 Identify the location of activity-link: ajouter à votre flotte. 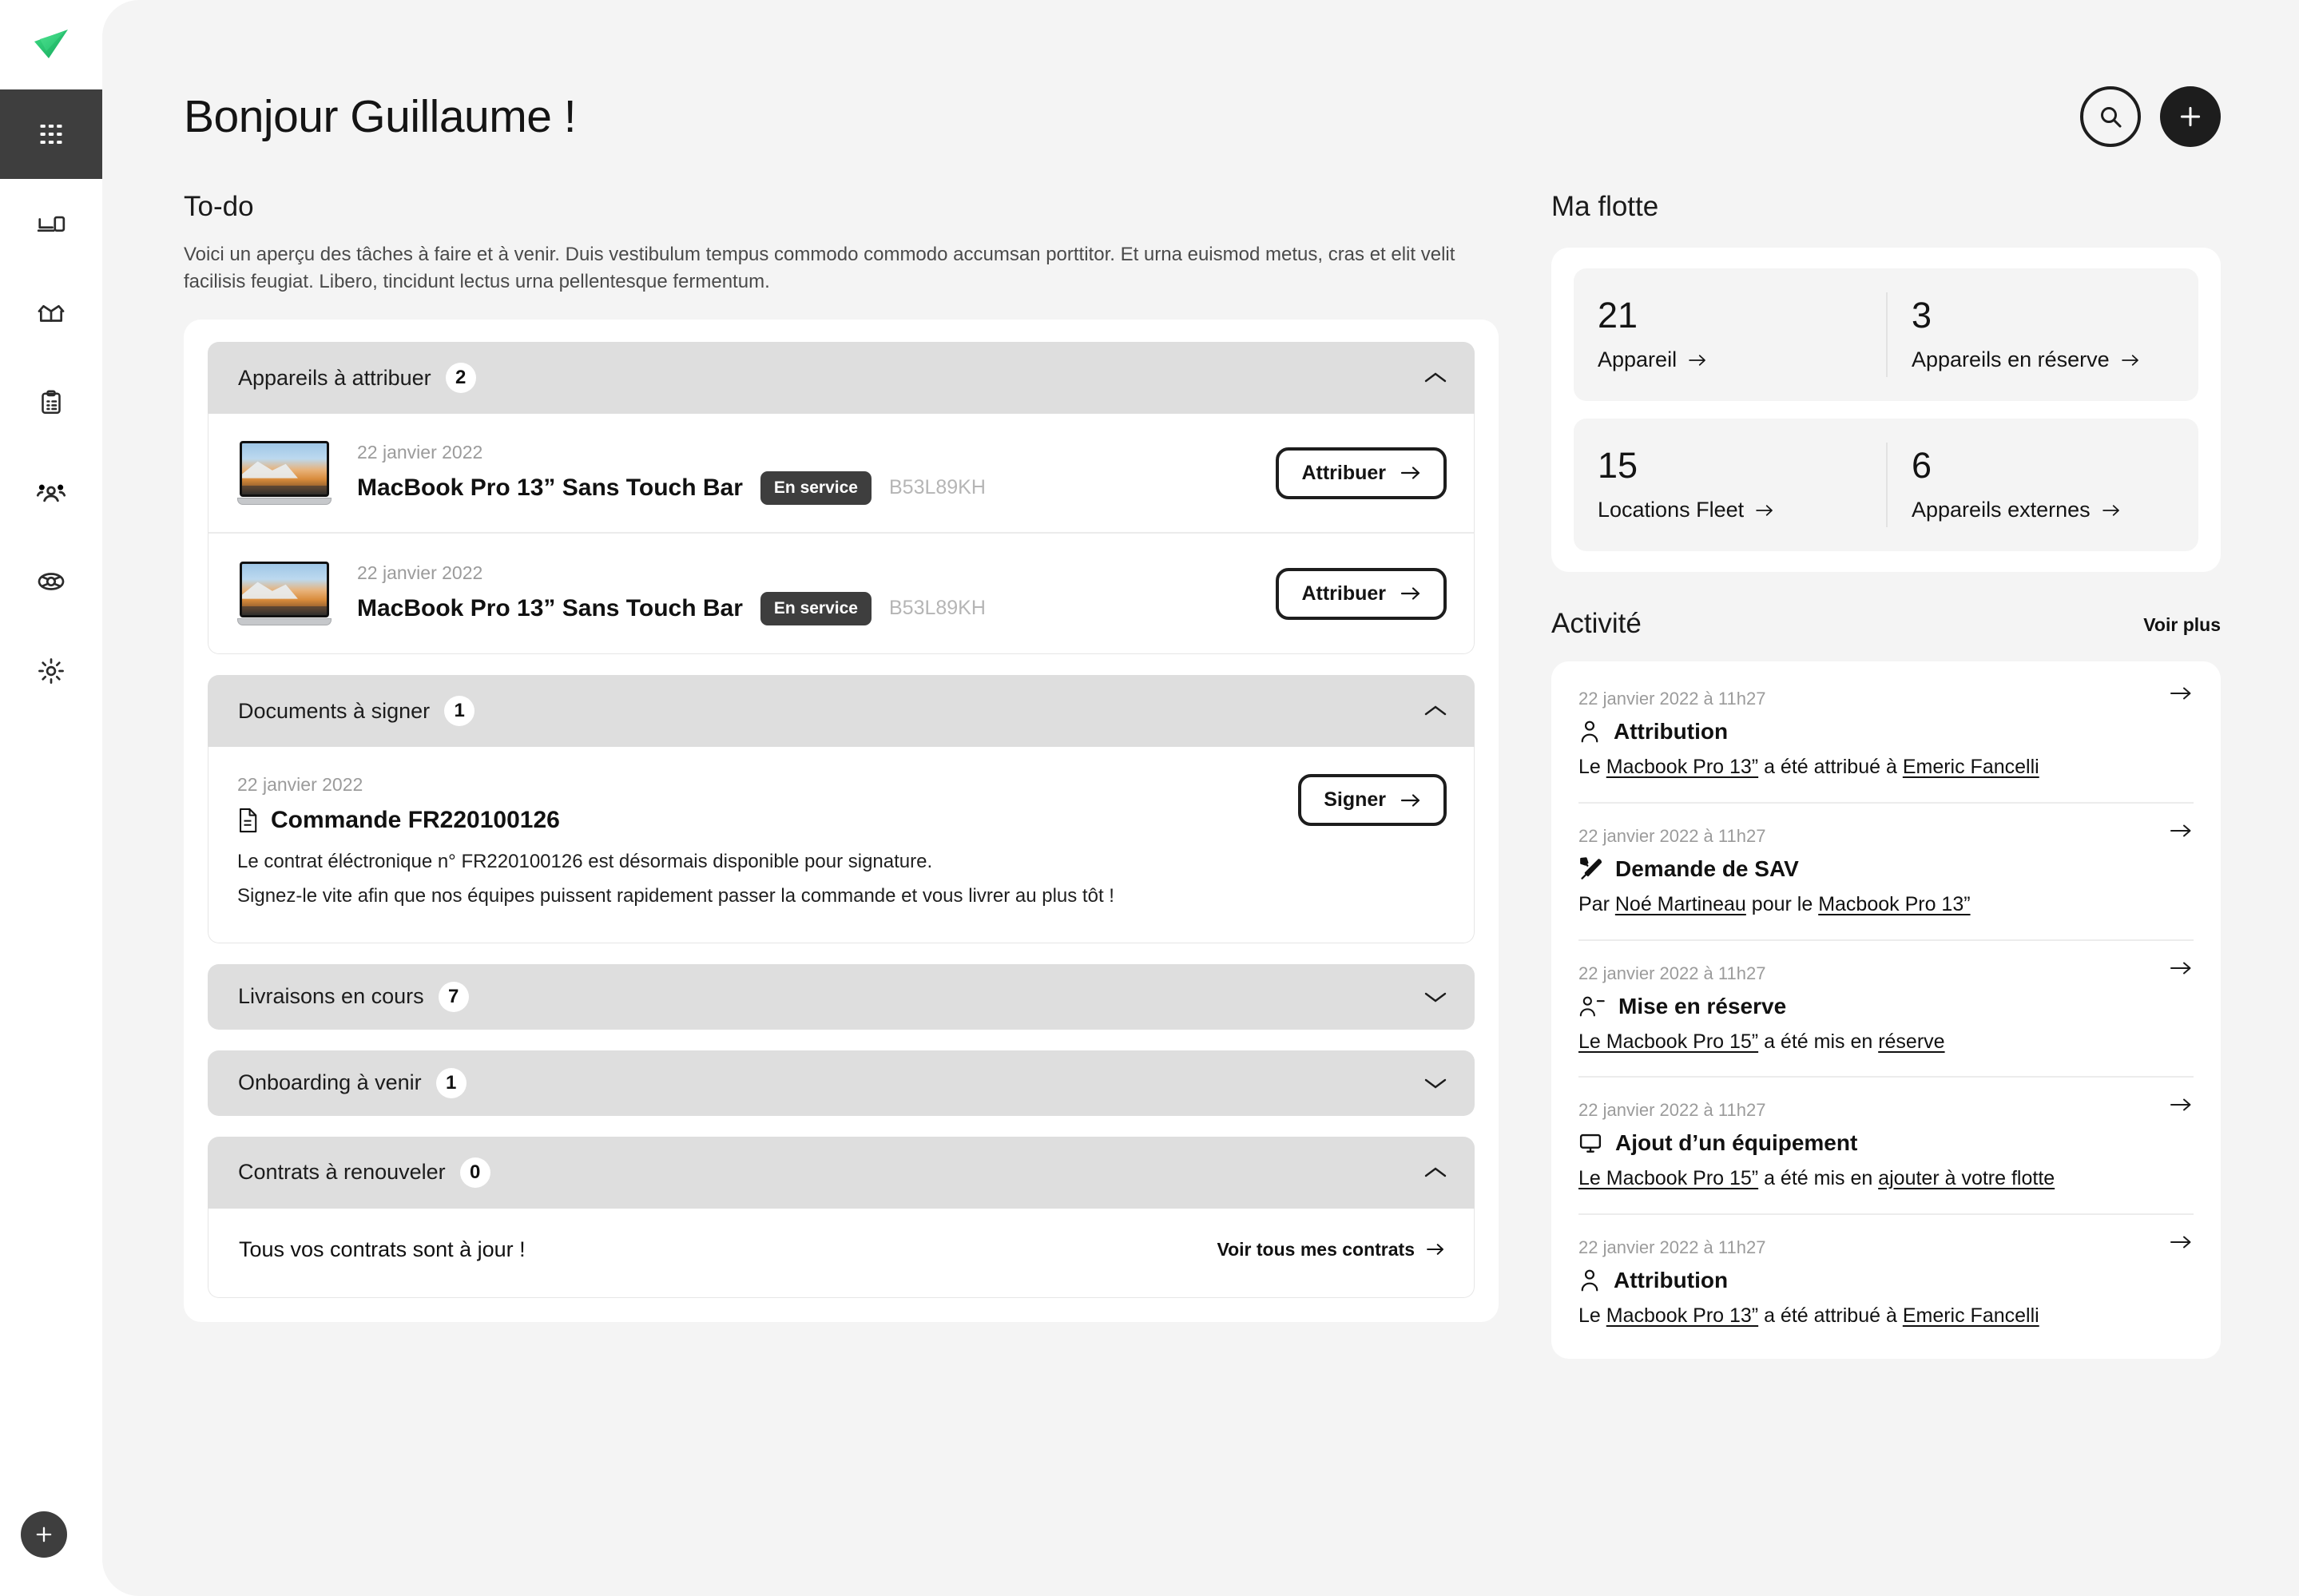
(1966, 1178).